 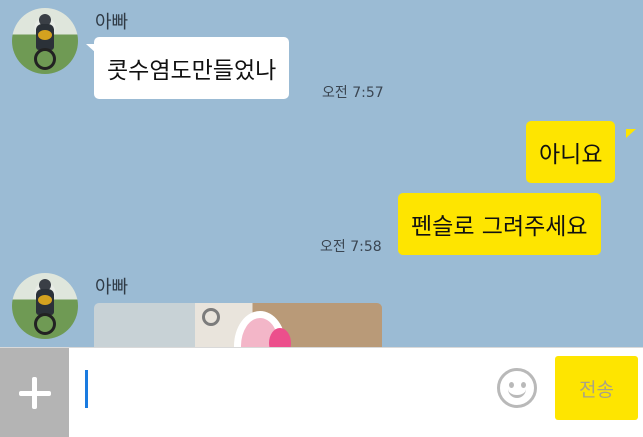 I want to click on photo-attachment, so click(x=238, y=325).